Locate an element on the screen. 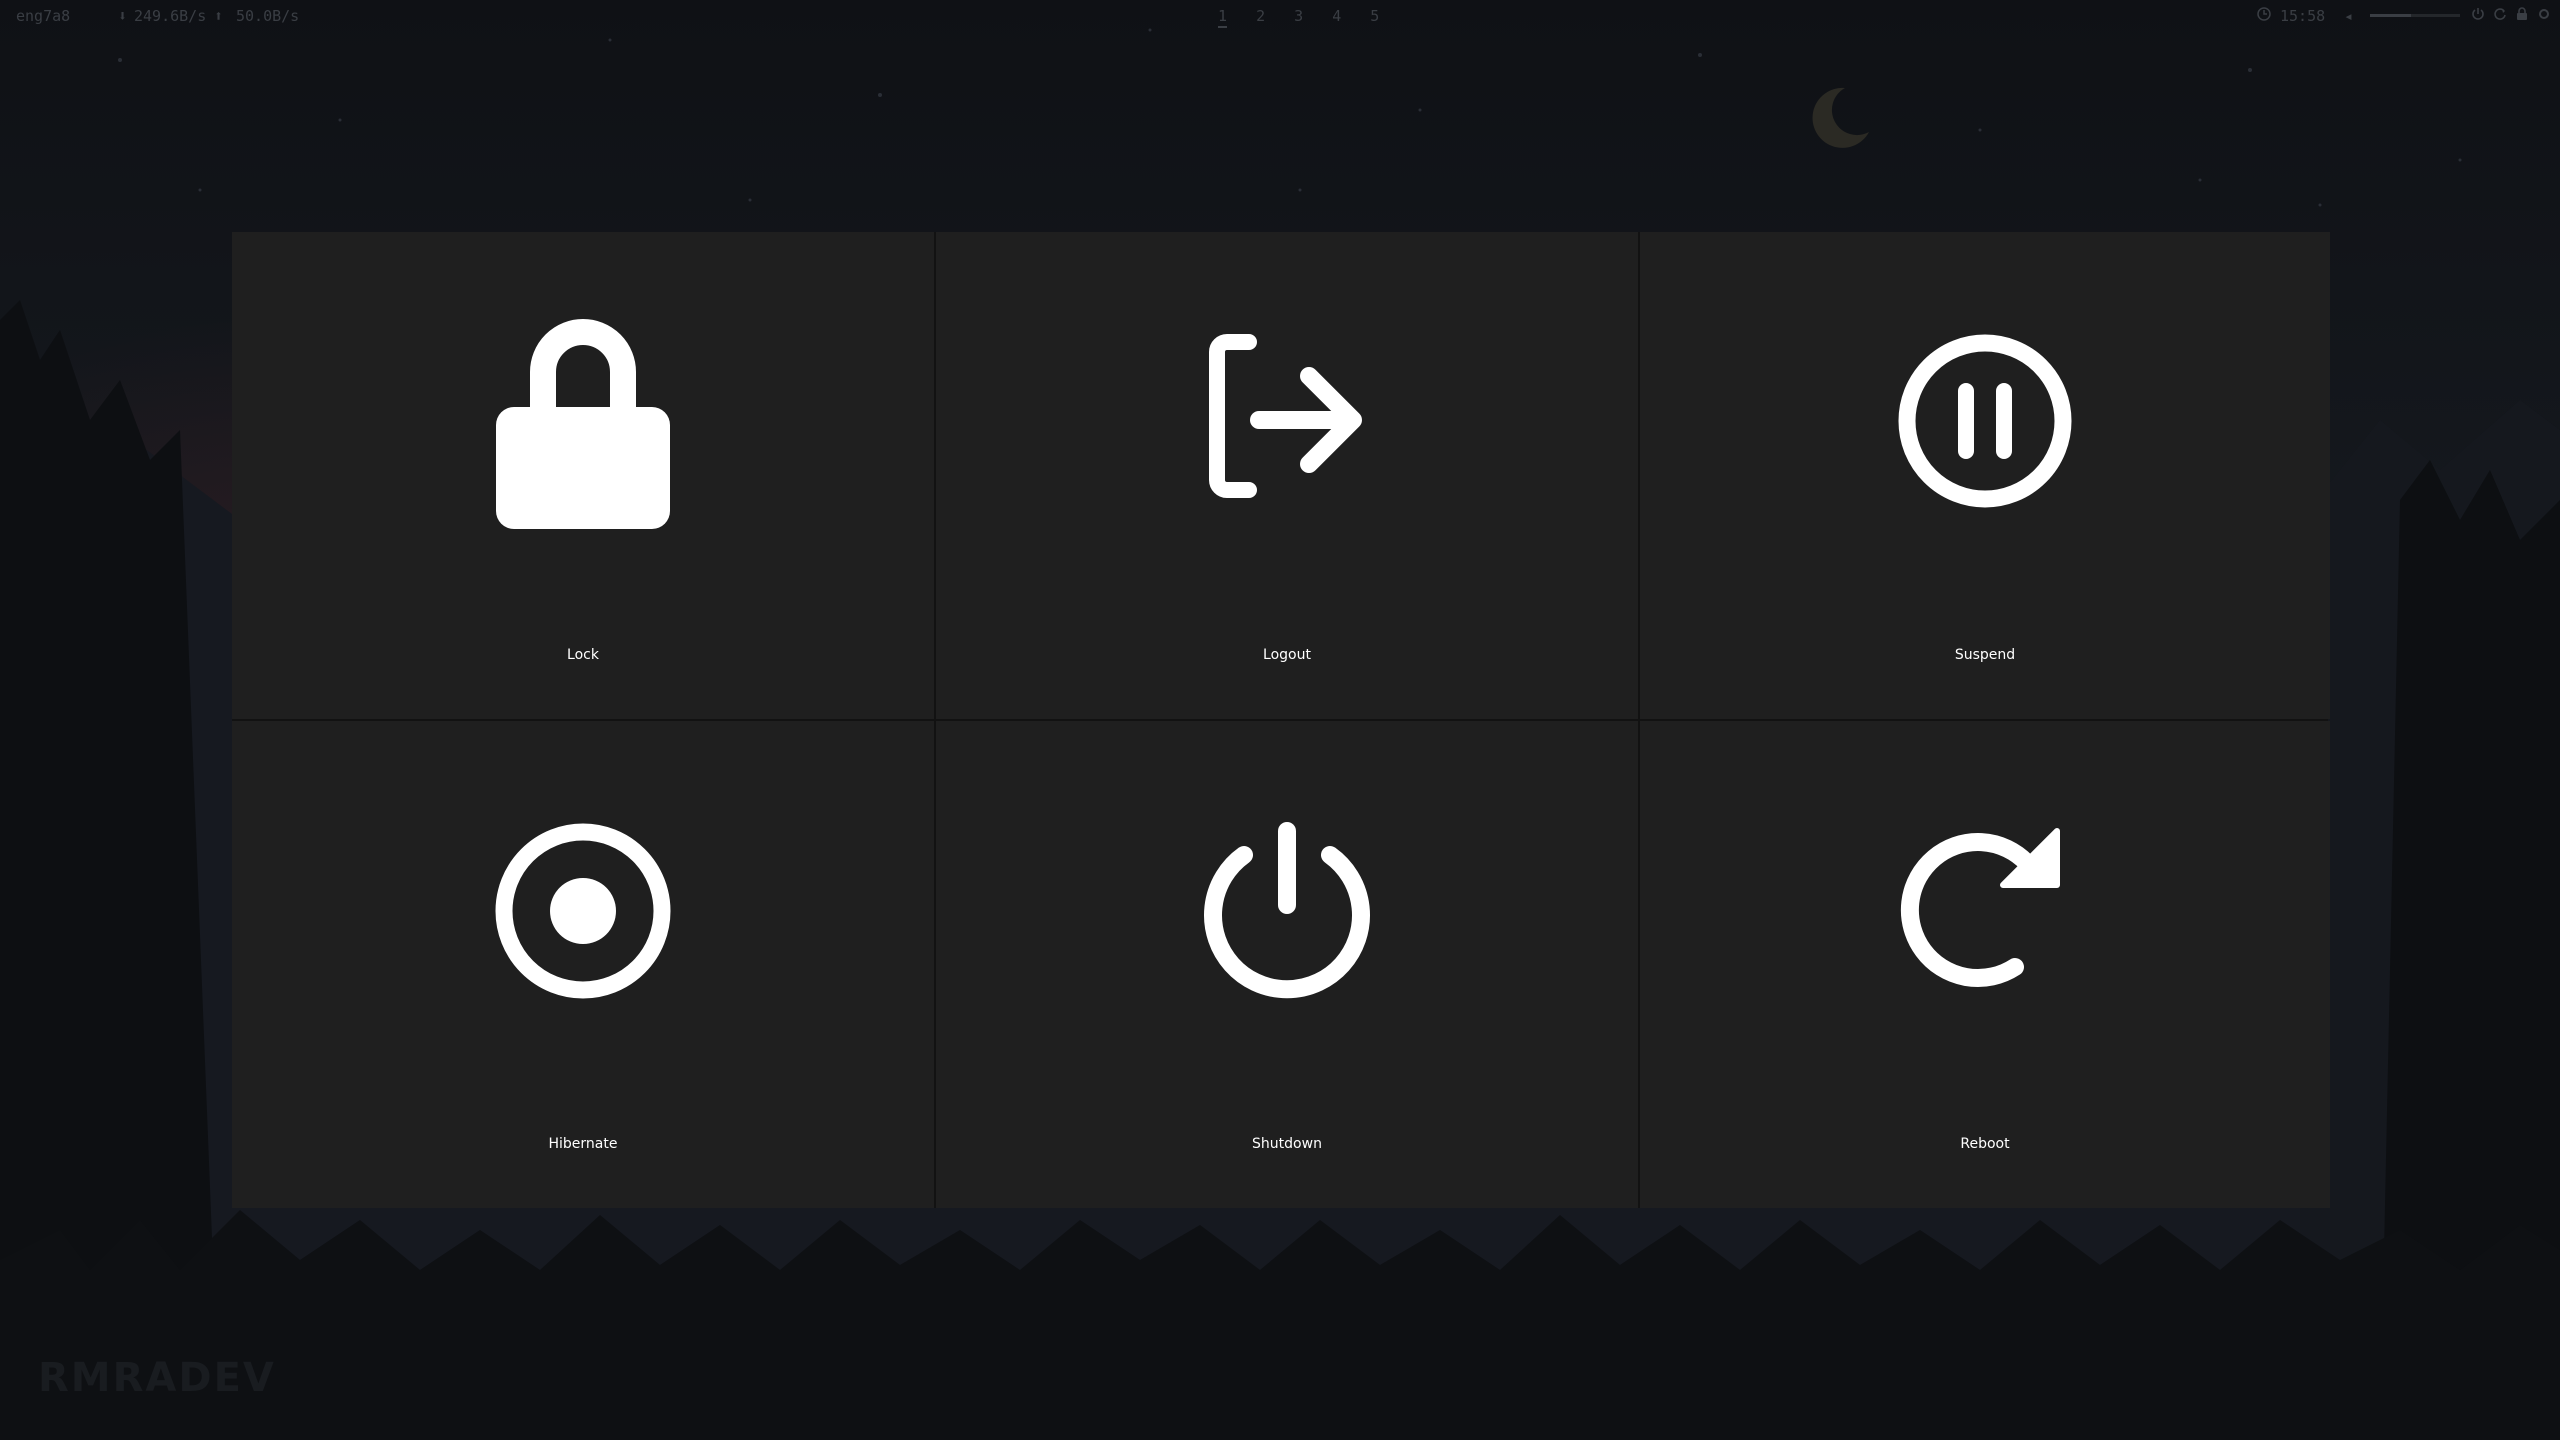 This screenshot has height=1440, width=2560. shutdown-label: Shutdown is located at coordinates (1287, 1144).